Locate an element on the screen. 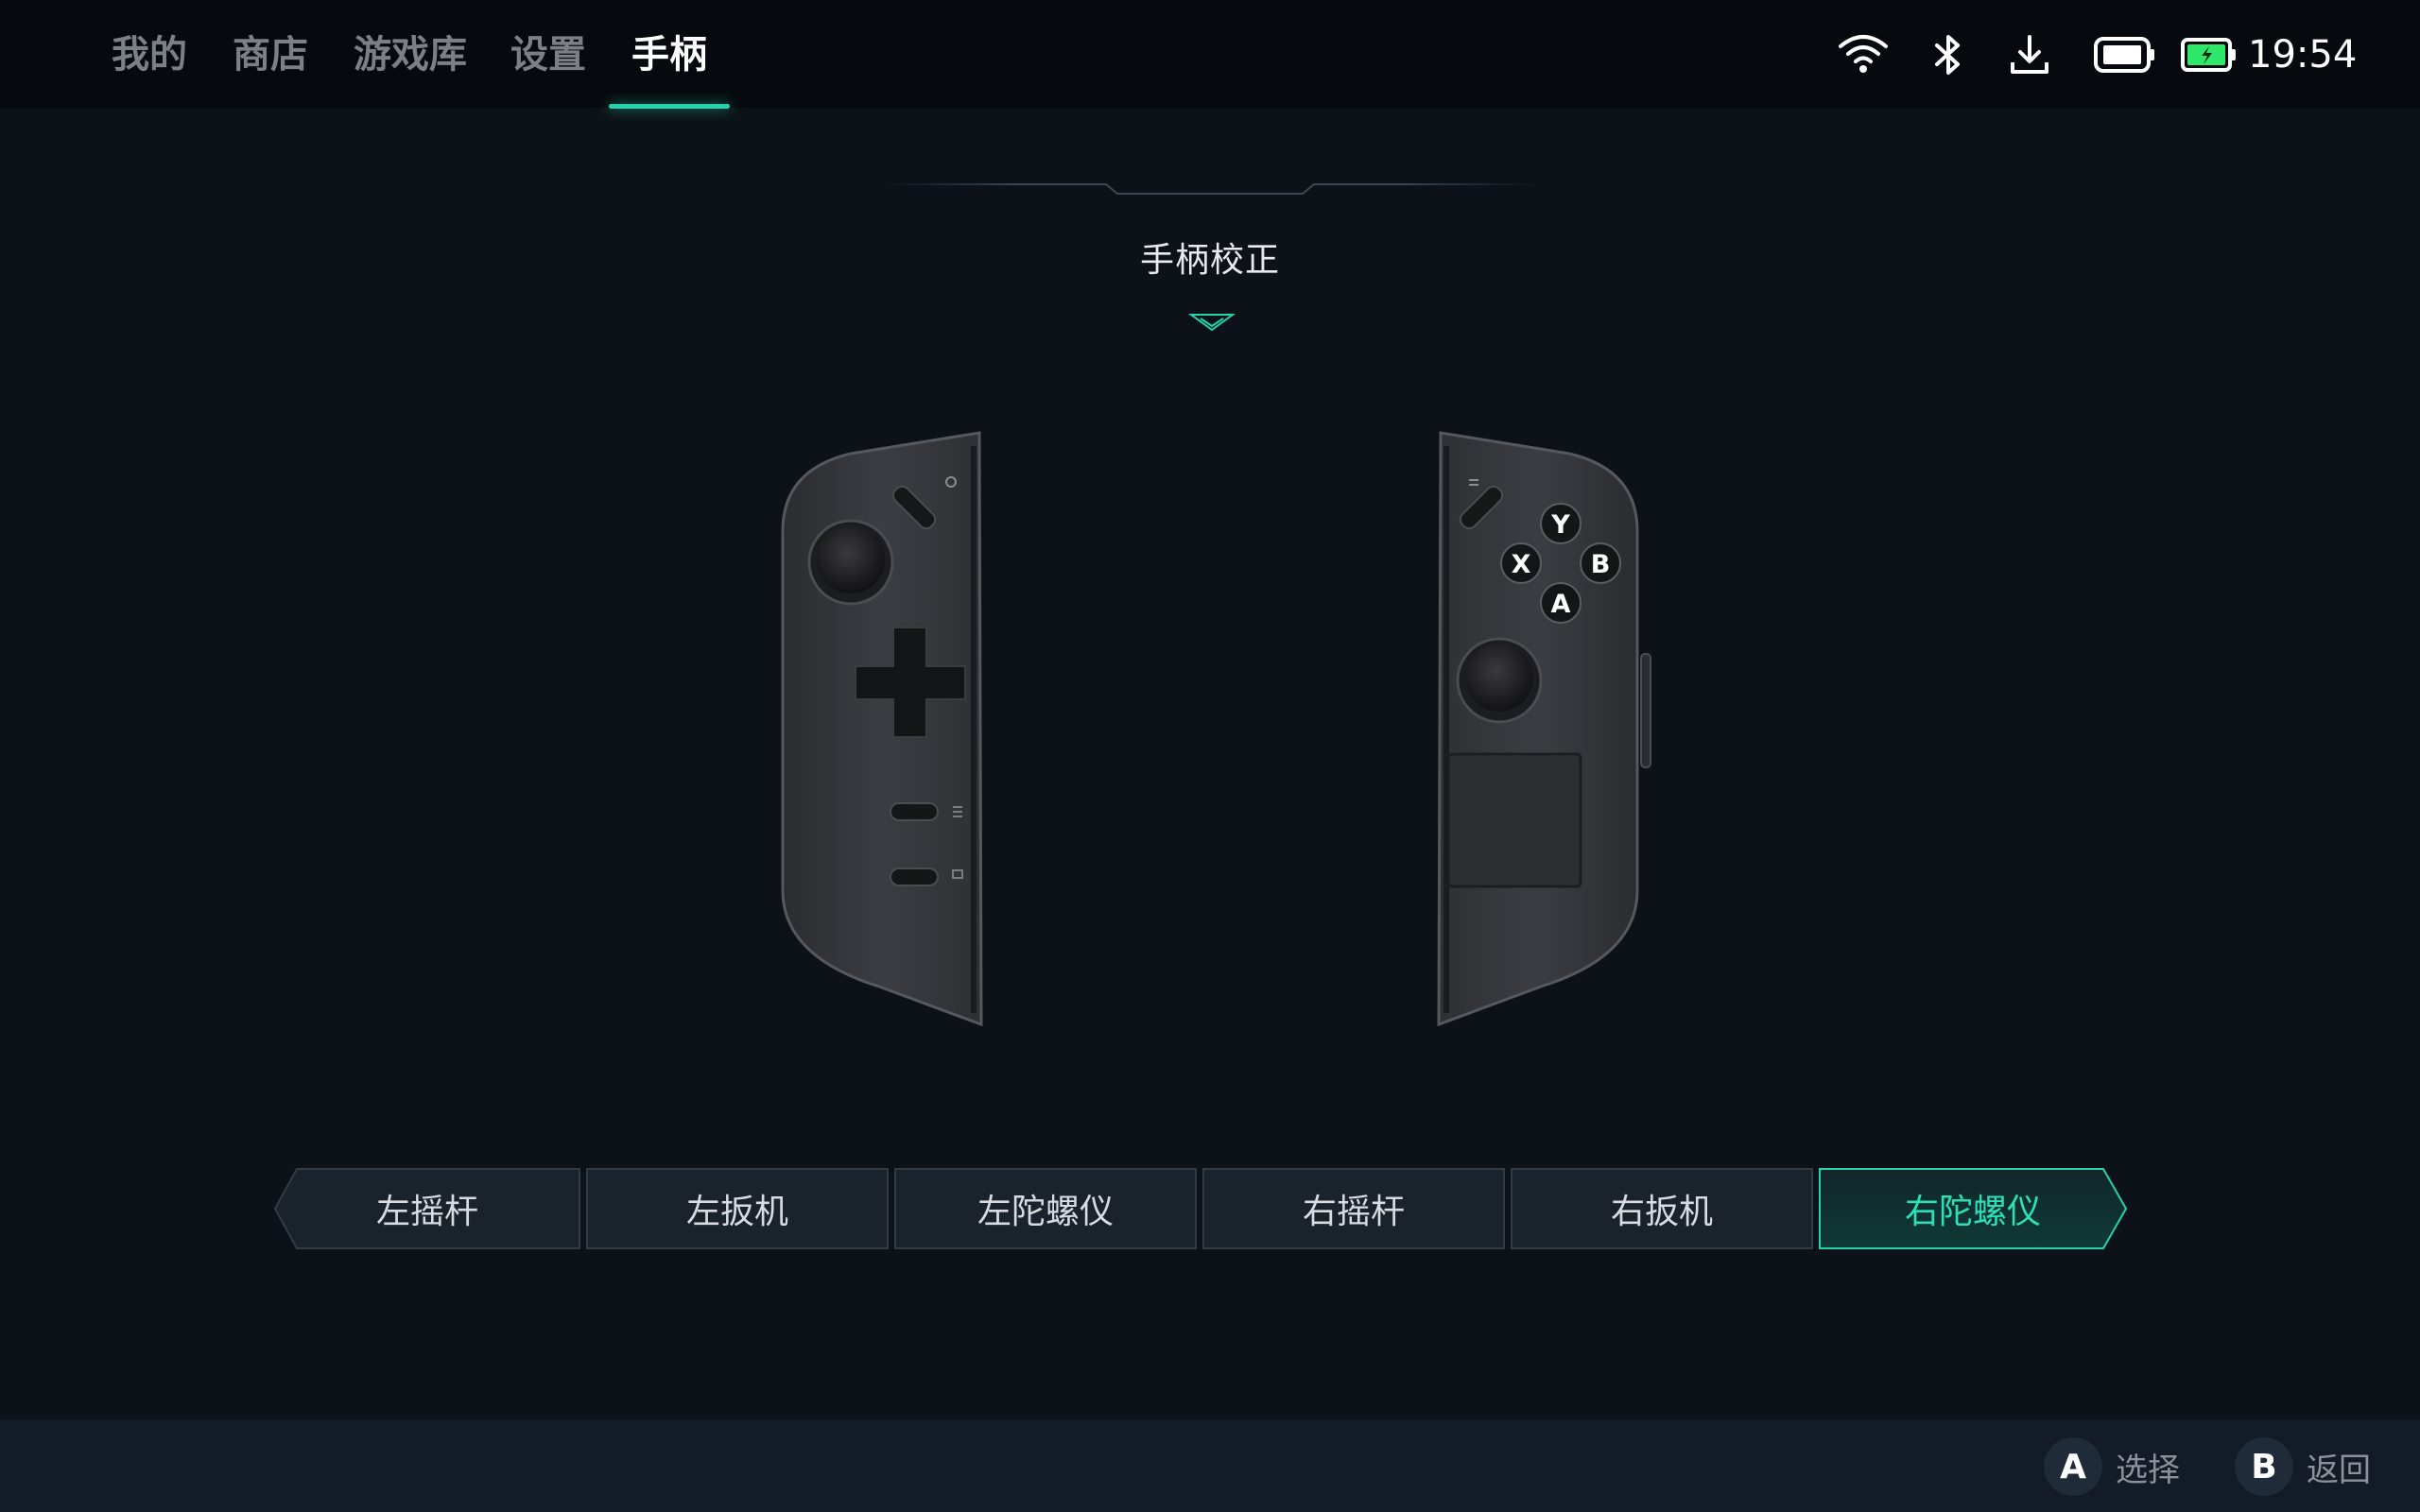  calibration-options: 左摇杆 左扳机 左陀螺仪 右摇杆 右扳机 右陀螺仪 is located at coordinates (1200, 1208).